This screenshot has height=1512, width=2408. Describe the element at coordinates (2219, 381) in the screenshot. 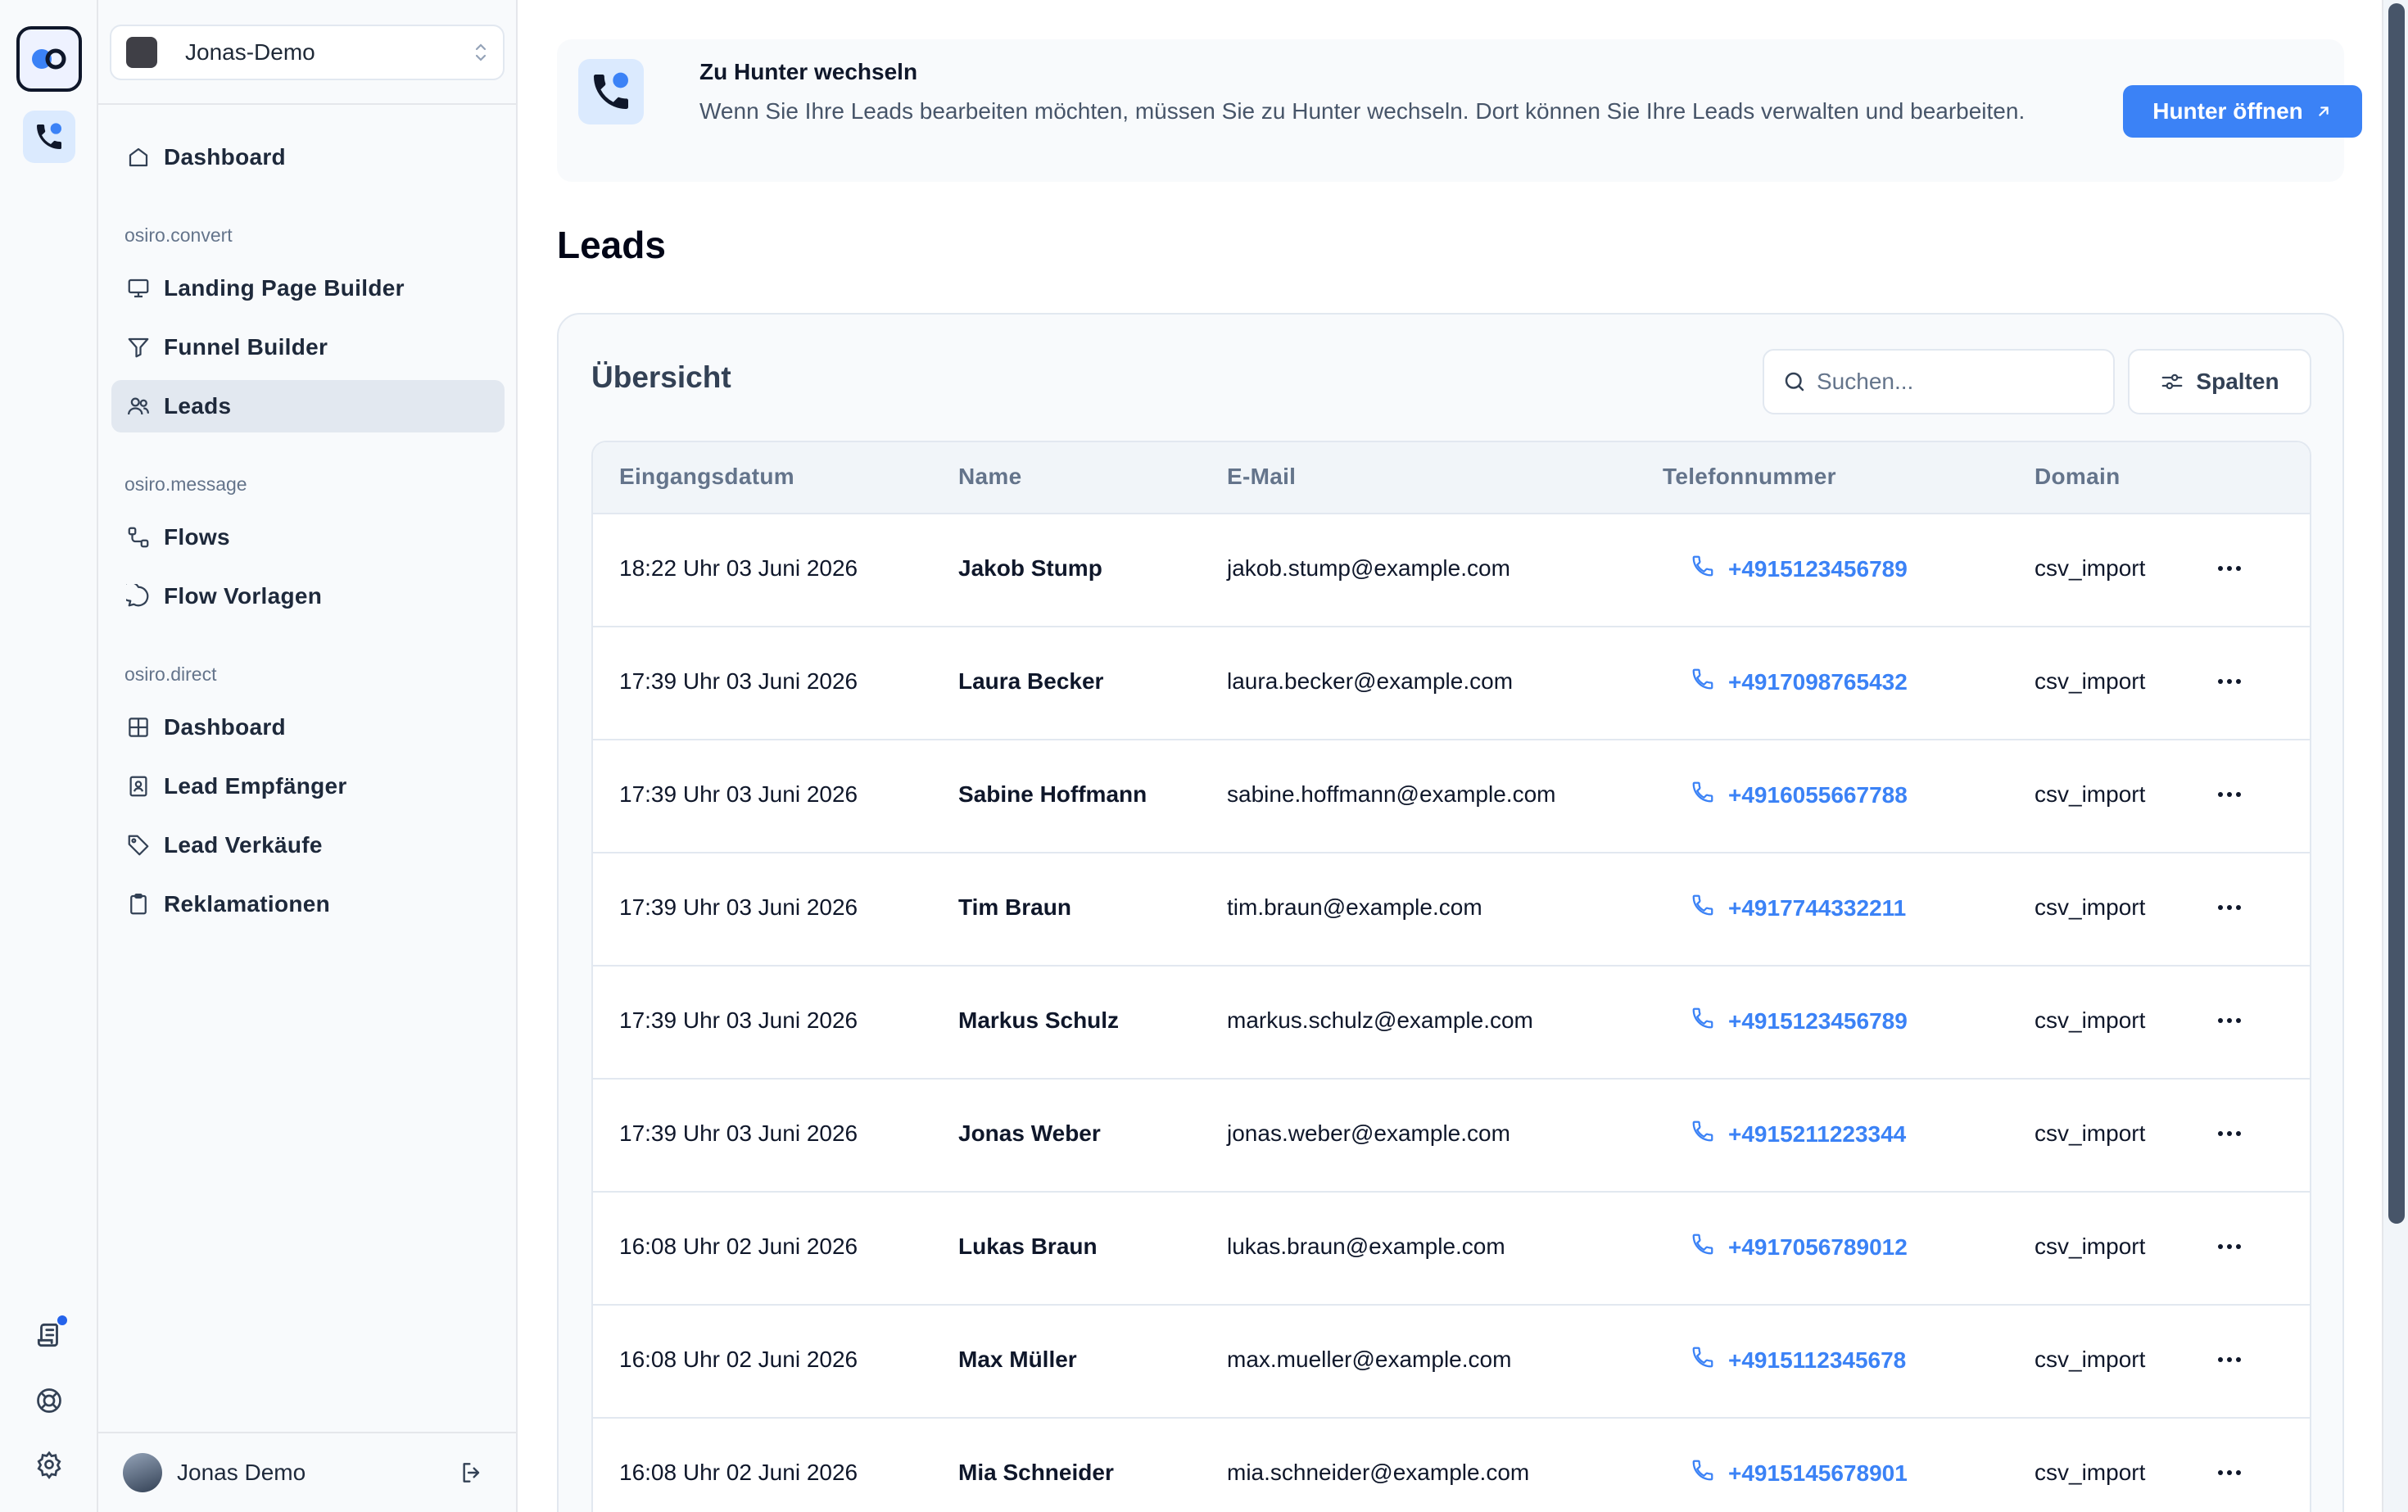

I see `columns-button: Spalten` at that location.